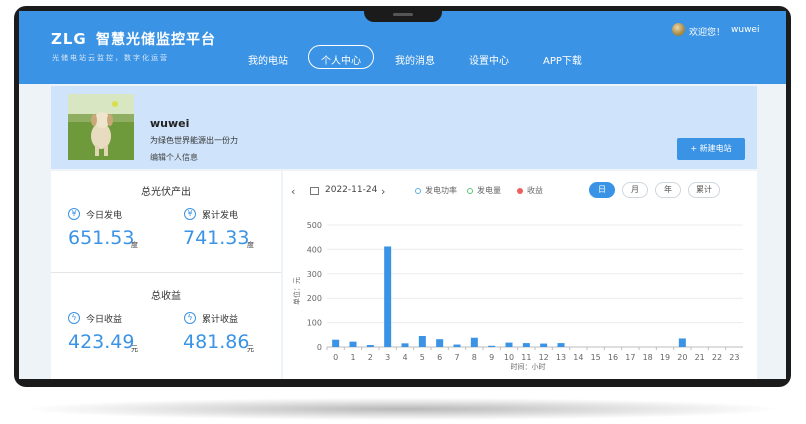 This screenshot has height=424, width=806. What do you see at coordinates (665, 357) in the screenshot?
I see `x-tick-label: 19` at bounding box center [665, 357].